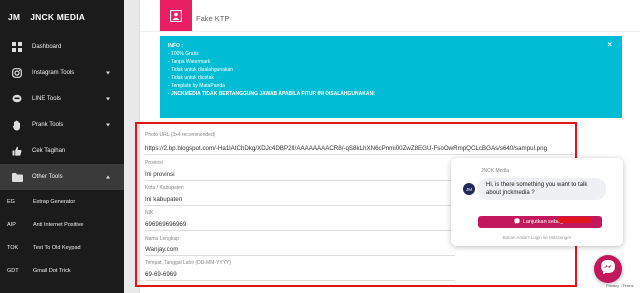 The height and width of the screenshot is (293, 640). What do you see at coordinates (165, 224) in the screenshot?
I see `nik-input: 696969696969` at bounding box center [165, 224].